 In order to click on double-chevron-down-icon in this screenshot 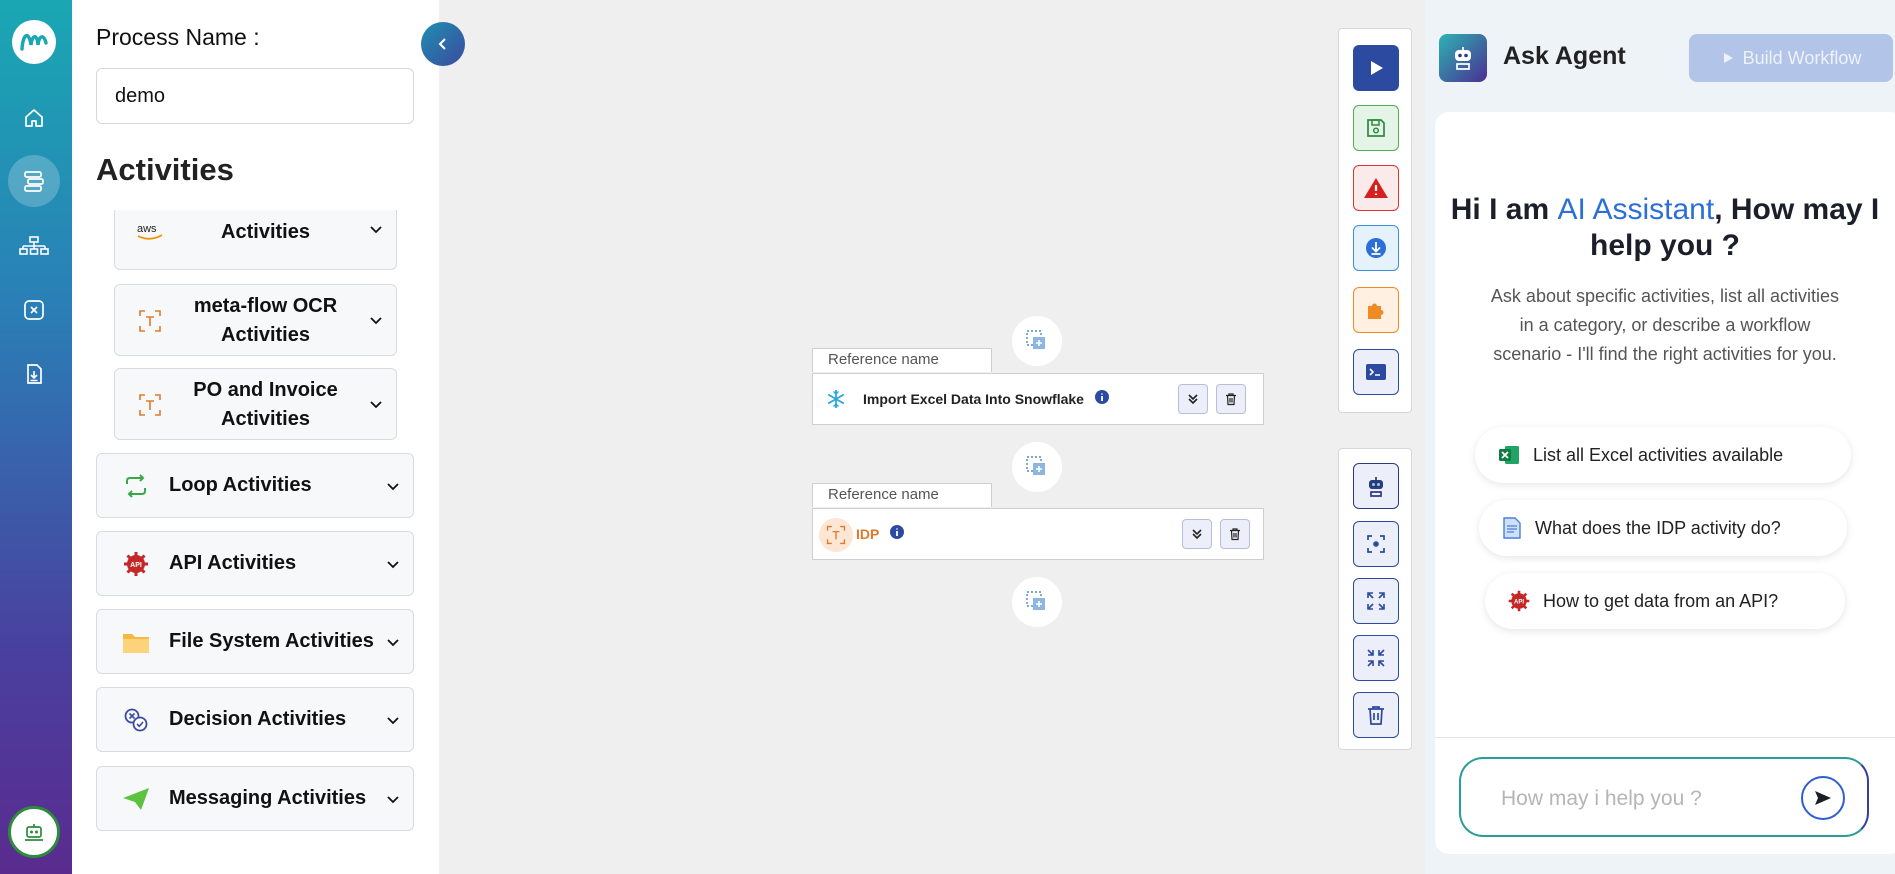, I will do `click(1193, 399)`.